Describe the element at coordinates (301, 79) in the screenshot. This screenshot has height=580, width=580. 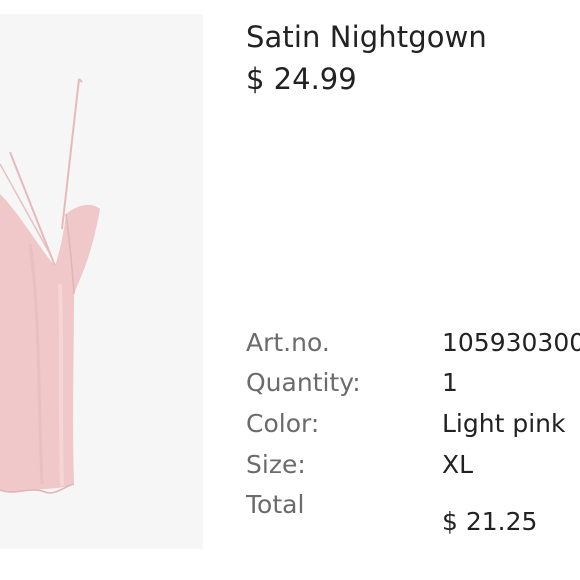
I see `product-price: $ 24.99` at that location.